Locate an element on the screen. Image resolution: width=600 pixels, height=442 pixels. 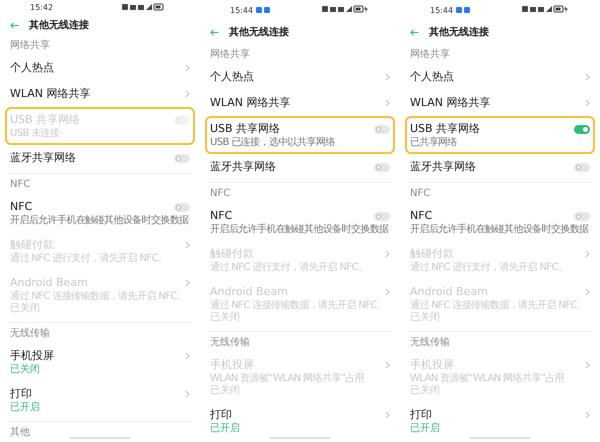
clock-time: 15:42 is located at coordinates (42, 7).